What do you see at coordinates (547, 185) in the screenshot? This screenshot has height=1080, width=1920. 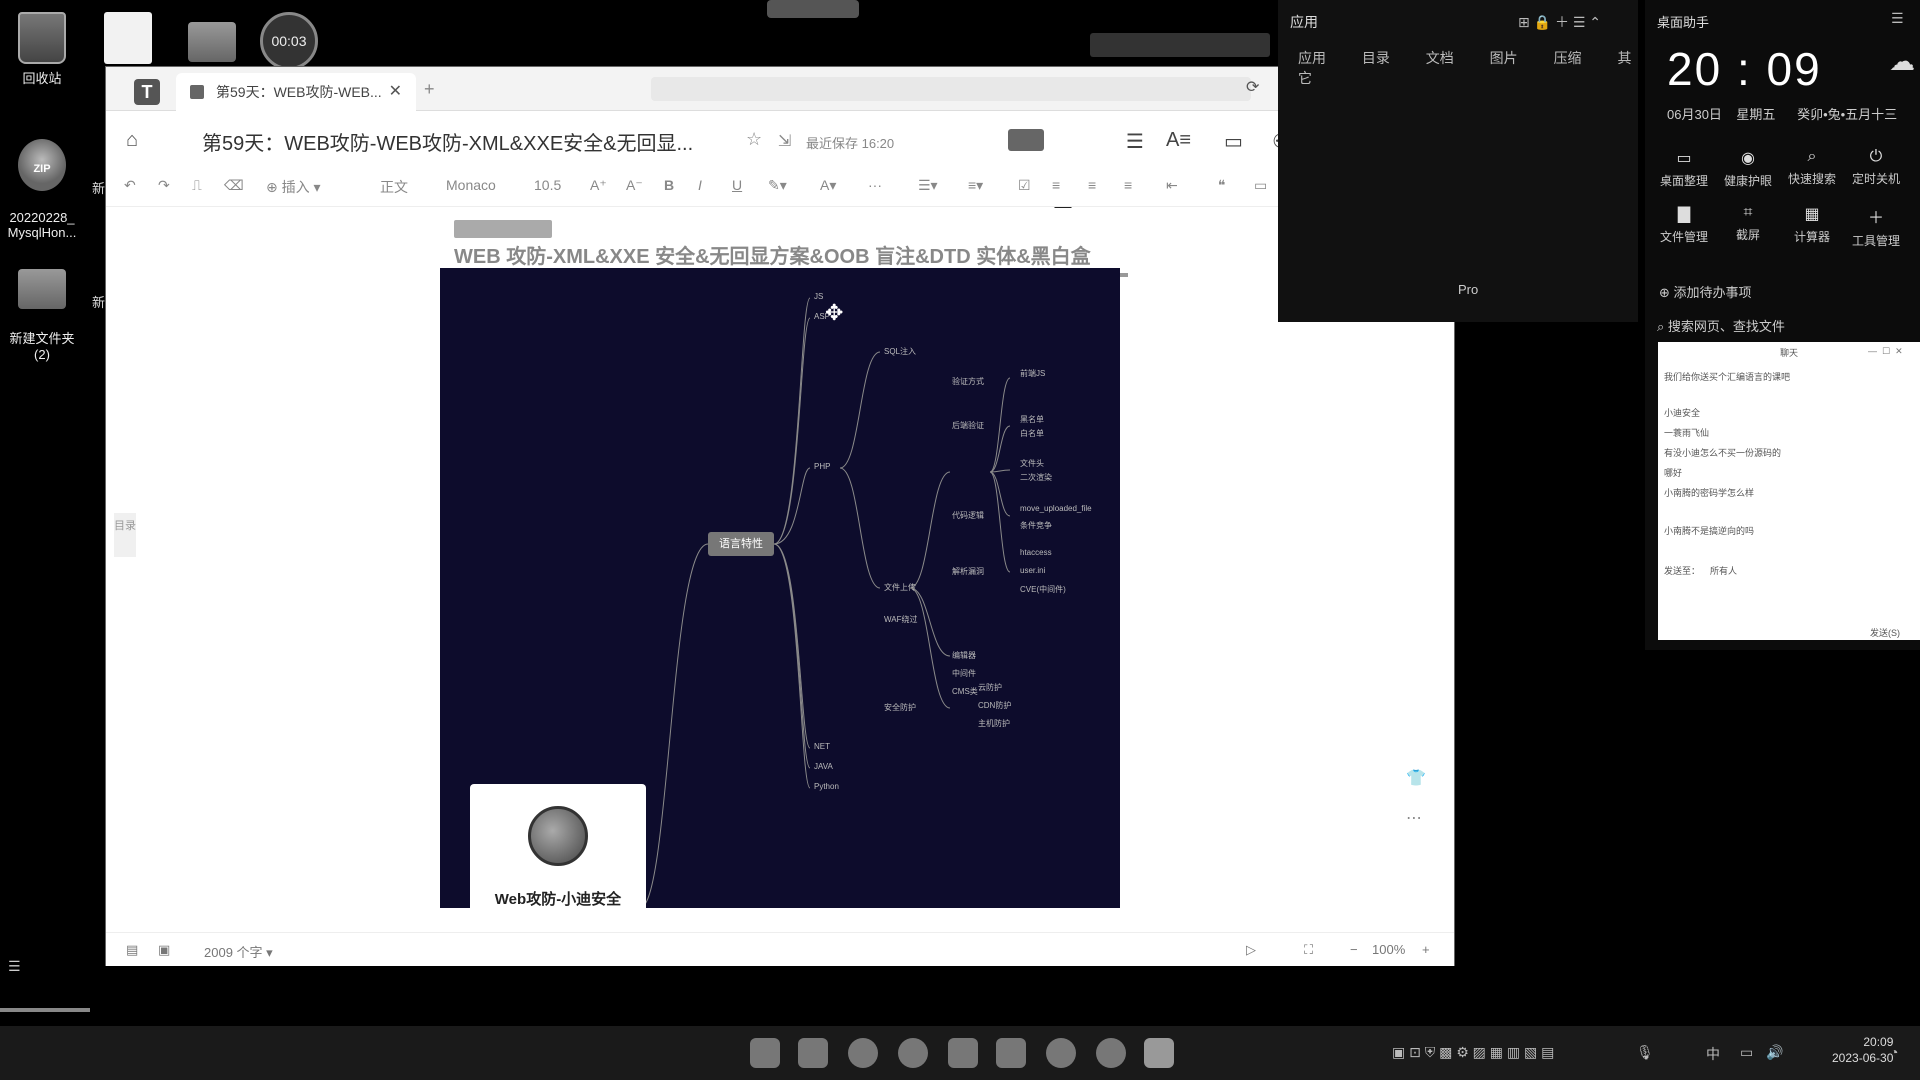 I see `font-size-select: 10.5` at bounding box center [547, 185].